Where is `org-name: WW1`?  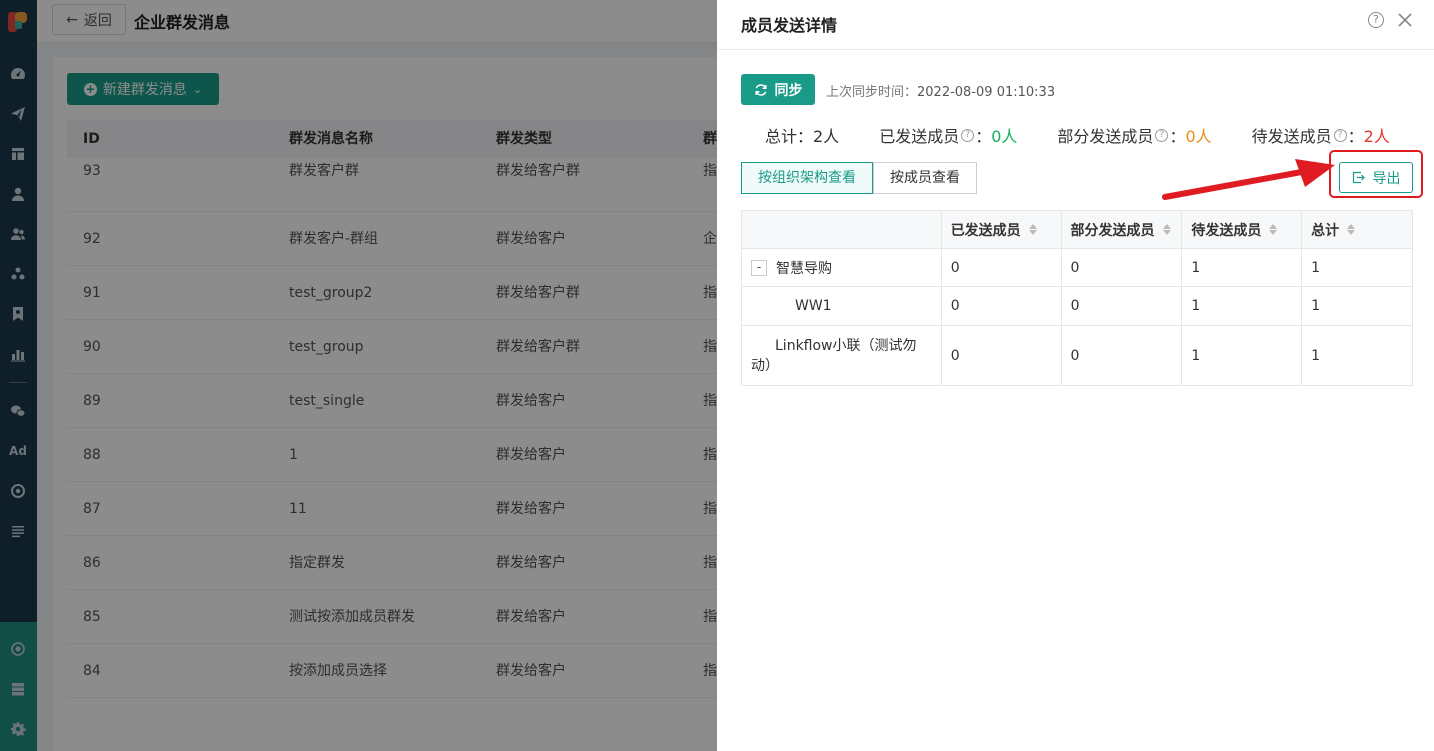 org-name: WW1 is located at coordinates (813, 306).